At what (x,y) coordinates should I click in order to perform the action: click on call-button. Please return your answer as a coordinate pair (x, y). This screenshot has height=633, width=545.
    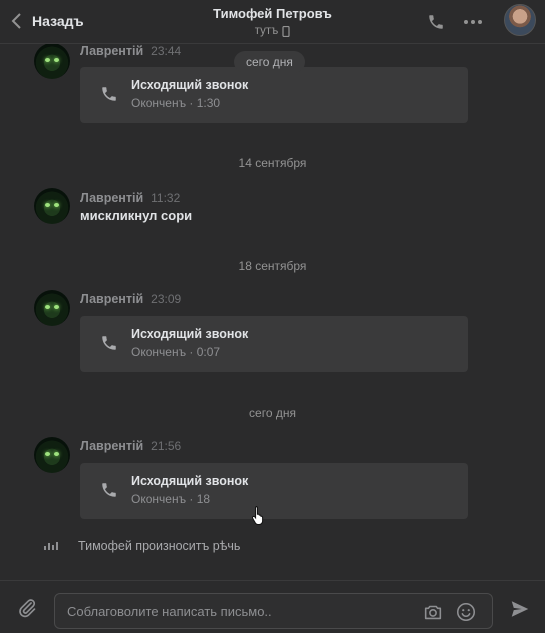
    Looking at the image, I should click on (436, 22).